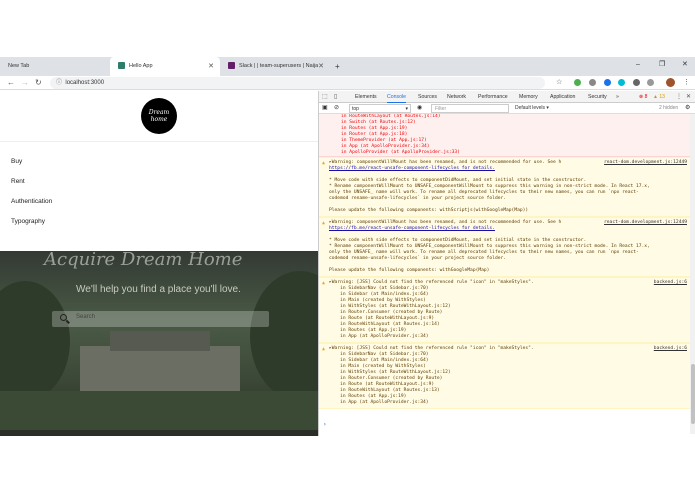 Image resolution: width=695 pixels, height=494 pixels. I want to click on header-divider, so click(159, 141).